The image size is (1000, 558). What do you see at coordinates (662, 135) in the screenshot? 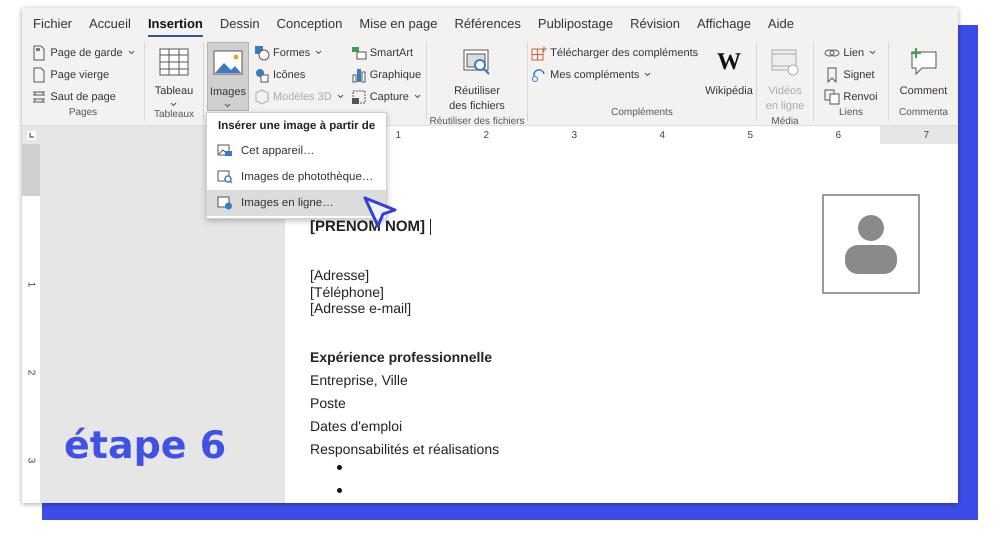
I see `ruler-number: 4` at bounding box center [662, 135].